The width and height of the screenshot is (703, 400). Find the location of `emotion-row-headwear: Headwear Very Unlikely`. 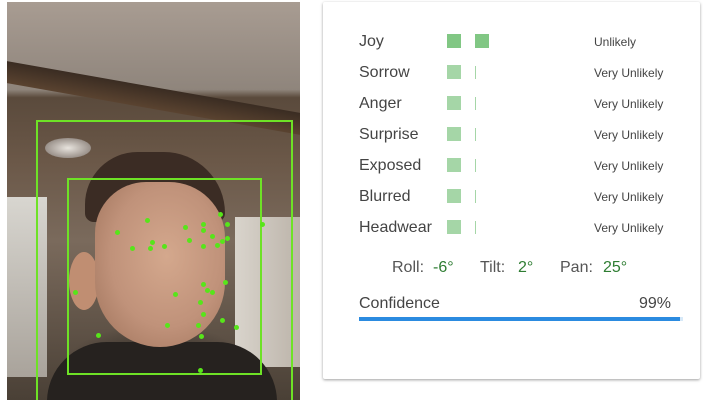

emotion-row-headwear: Headwear Very Unlikely is located at coordinates (519, 228).